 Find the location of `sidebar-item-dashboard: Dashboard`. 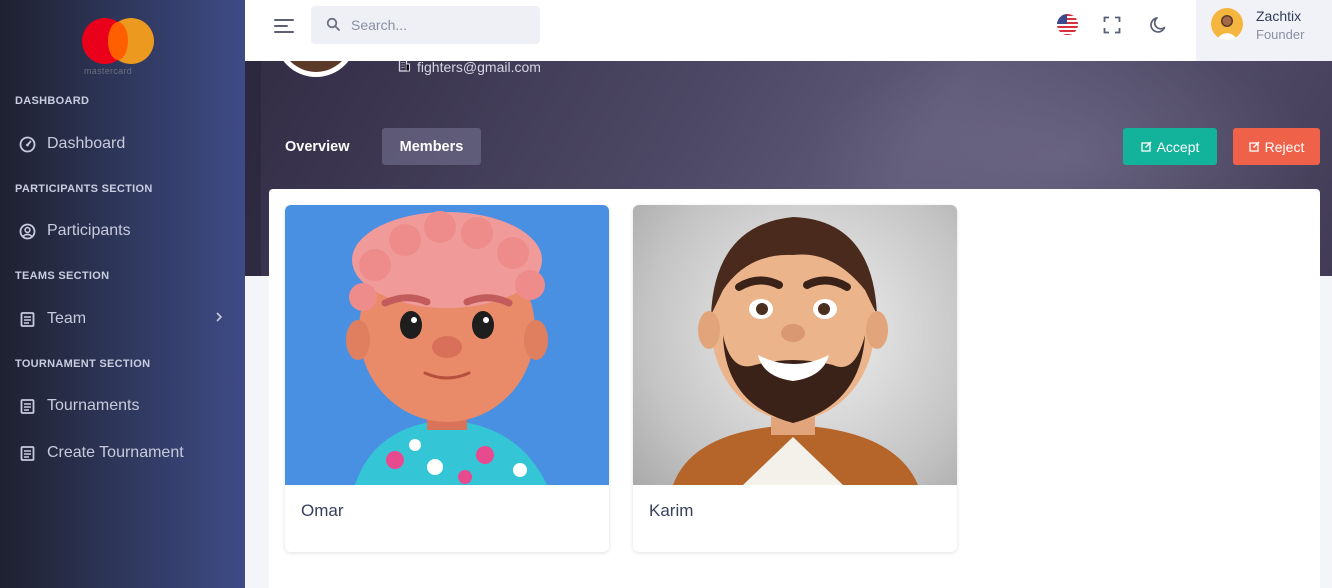

sidebar-item-dashboard: Dashboard is located at coordinates (124, 144).